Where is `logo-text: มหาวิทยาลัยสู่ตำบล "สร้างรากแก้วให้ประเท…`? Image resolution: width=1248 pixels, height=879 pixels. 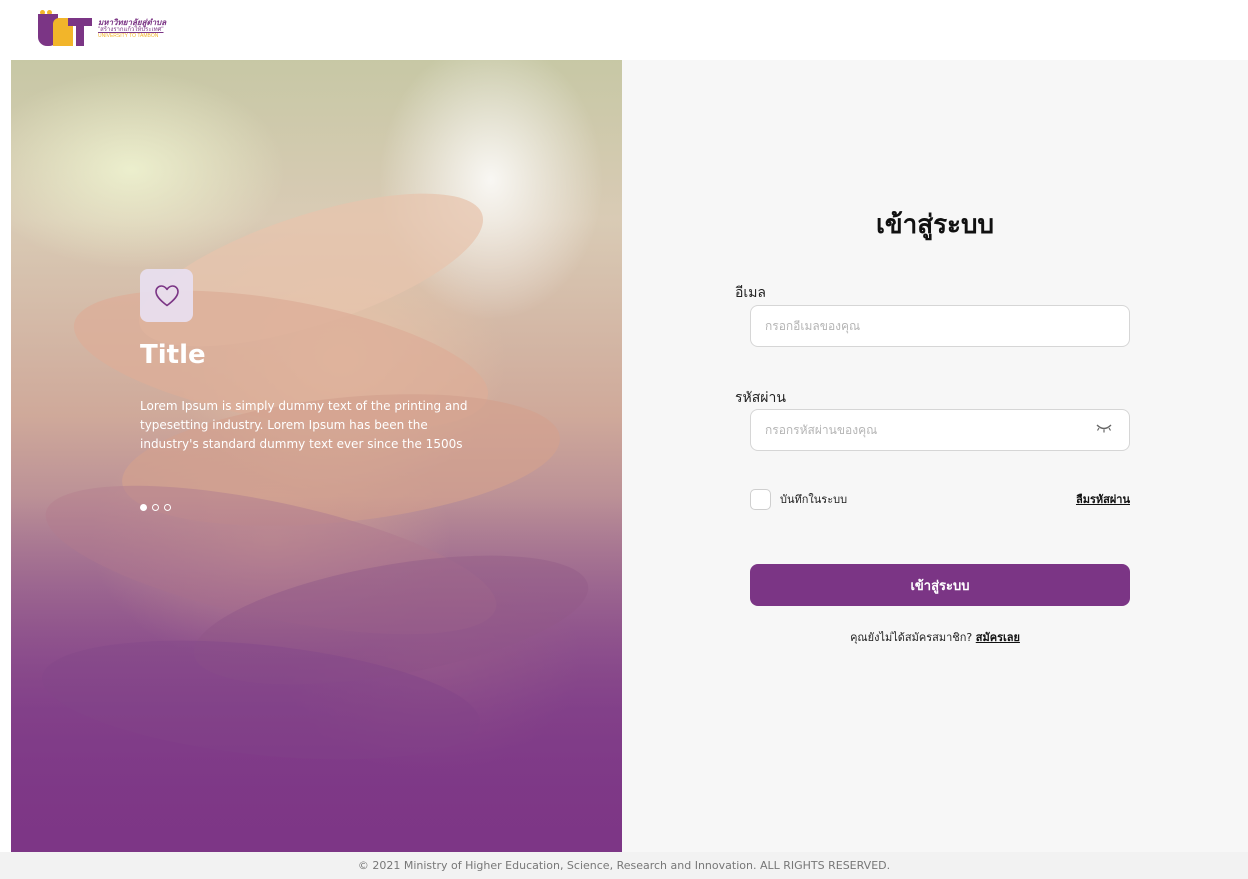 logo-text: มหาวิทยาลัยสู่ตำบล "สร้างรากแก้วให้ประเท… is located at coordinates (132, 28).